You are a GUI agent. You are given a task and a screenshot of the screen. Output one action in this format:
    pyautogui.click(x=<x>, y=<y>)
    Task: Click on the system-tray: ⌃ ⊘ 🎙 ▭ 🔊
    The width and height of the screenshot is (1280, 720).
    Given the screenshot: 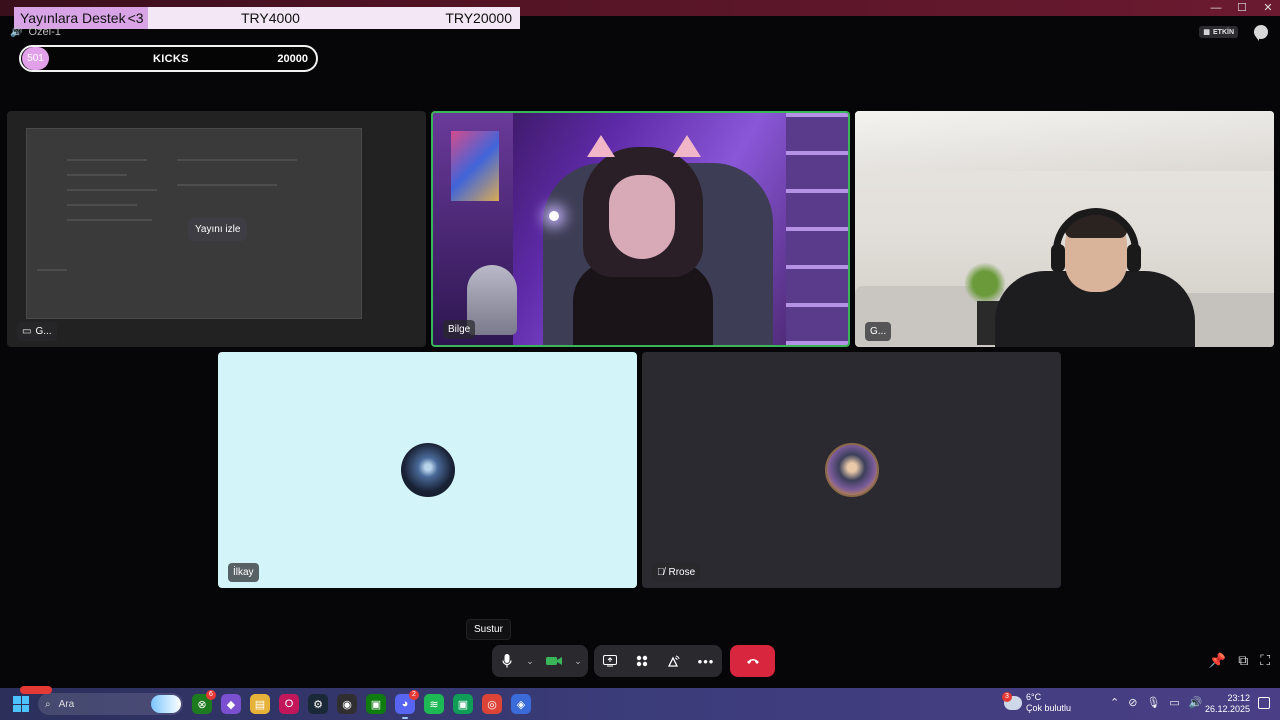 What is the action you would take?
    pyautogui.click(x=1156, y=702)
    